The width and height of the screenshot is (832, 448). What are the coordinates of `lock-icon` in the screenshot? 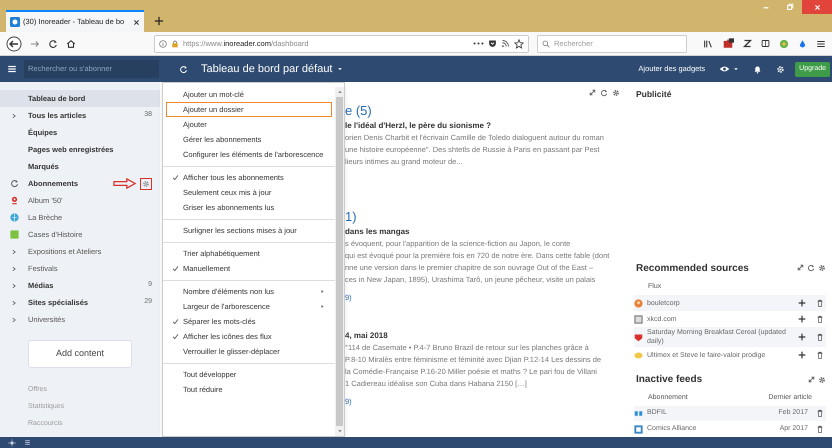 It's located at (175, 44).